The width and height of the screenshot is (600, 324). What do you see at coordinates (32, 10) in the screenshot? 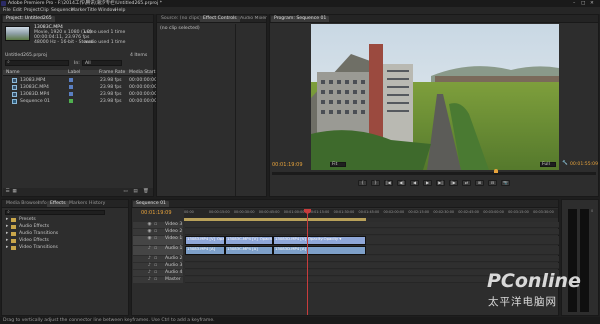
I see `menu-project: Project` at bounding box center [32, 10].